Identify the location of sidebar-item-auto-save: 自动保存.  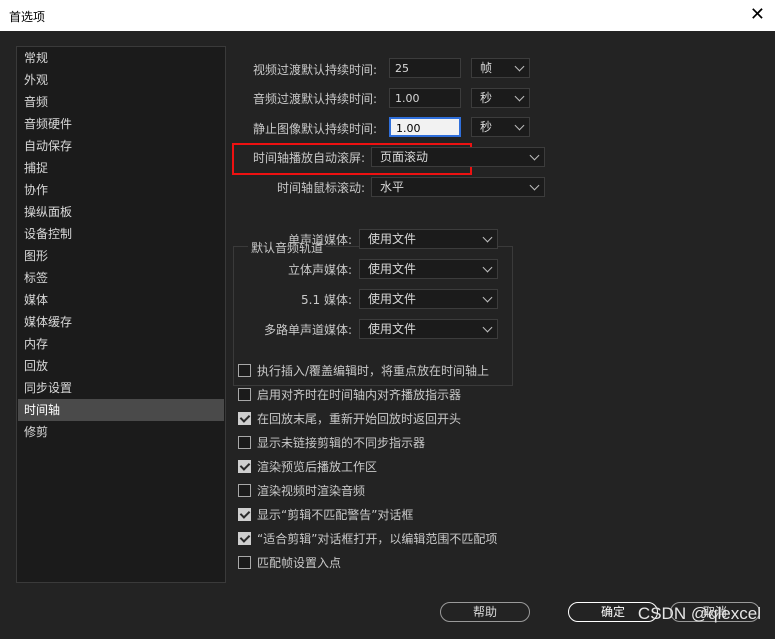
(121, 146).